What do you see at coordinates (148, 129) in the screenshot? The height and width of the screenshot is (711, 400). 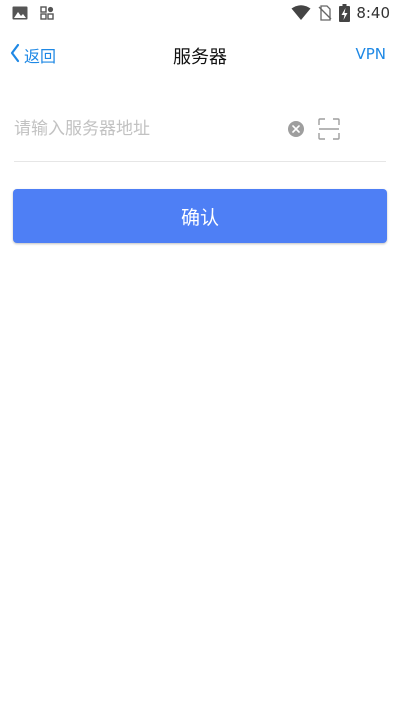 I see `server-address-input` at bounding box center [148, 129].